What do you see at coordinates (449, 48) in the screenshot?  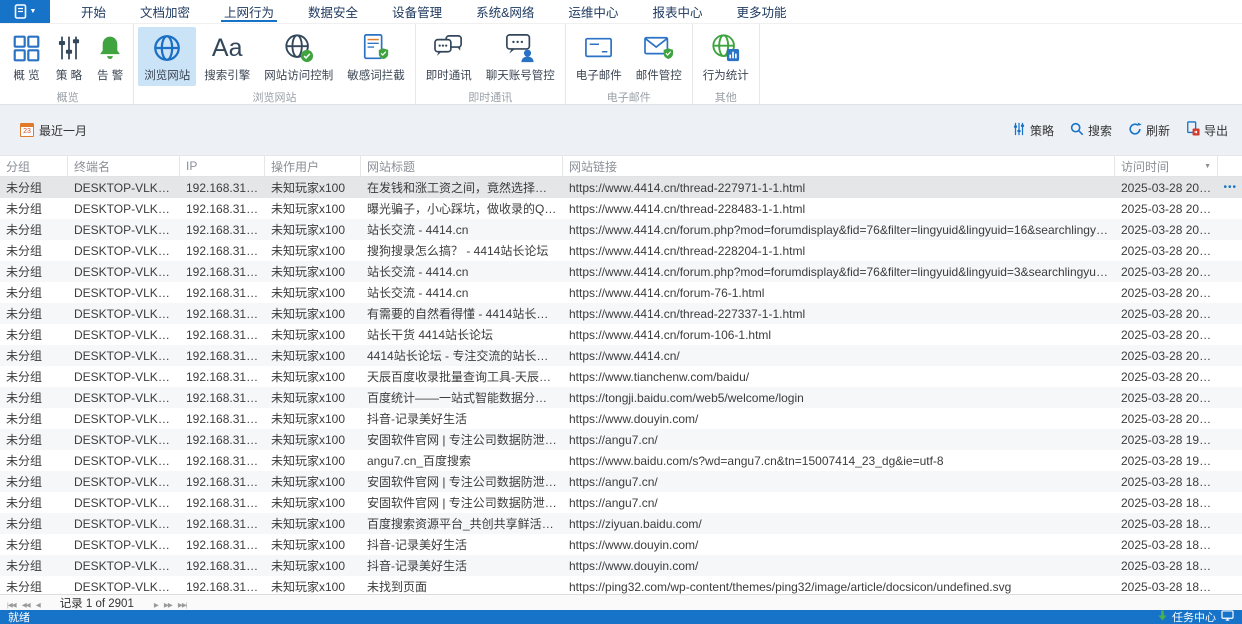 I see `chat-icon` at bounding box center [449, 48].